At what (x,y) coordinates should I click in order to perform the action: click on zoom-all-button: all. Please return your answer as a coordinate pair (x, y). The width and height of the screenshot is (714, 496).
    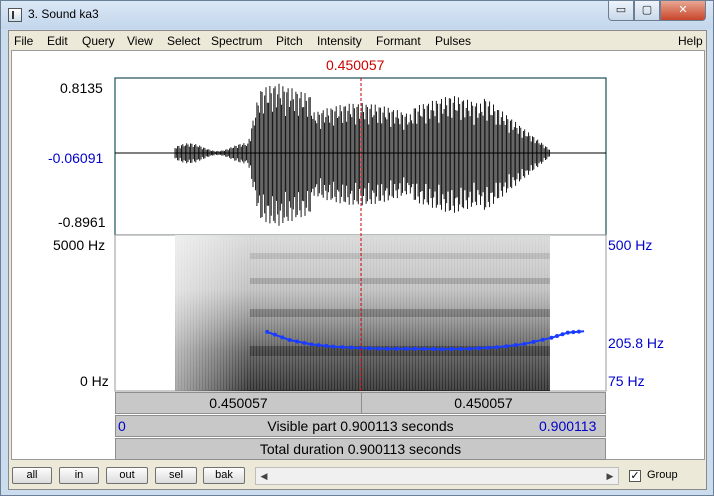
    Looking at the image, I should click on (32, 475).